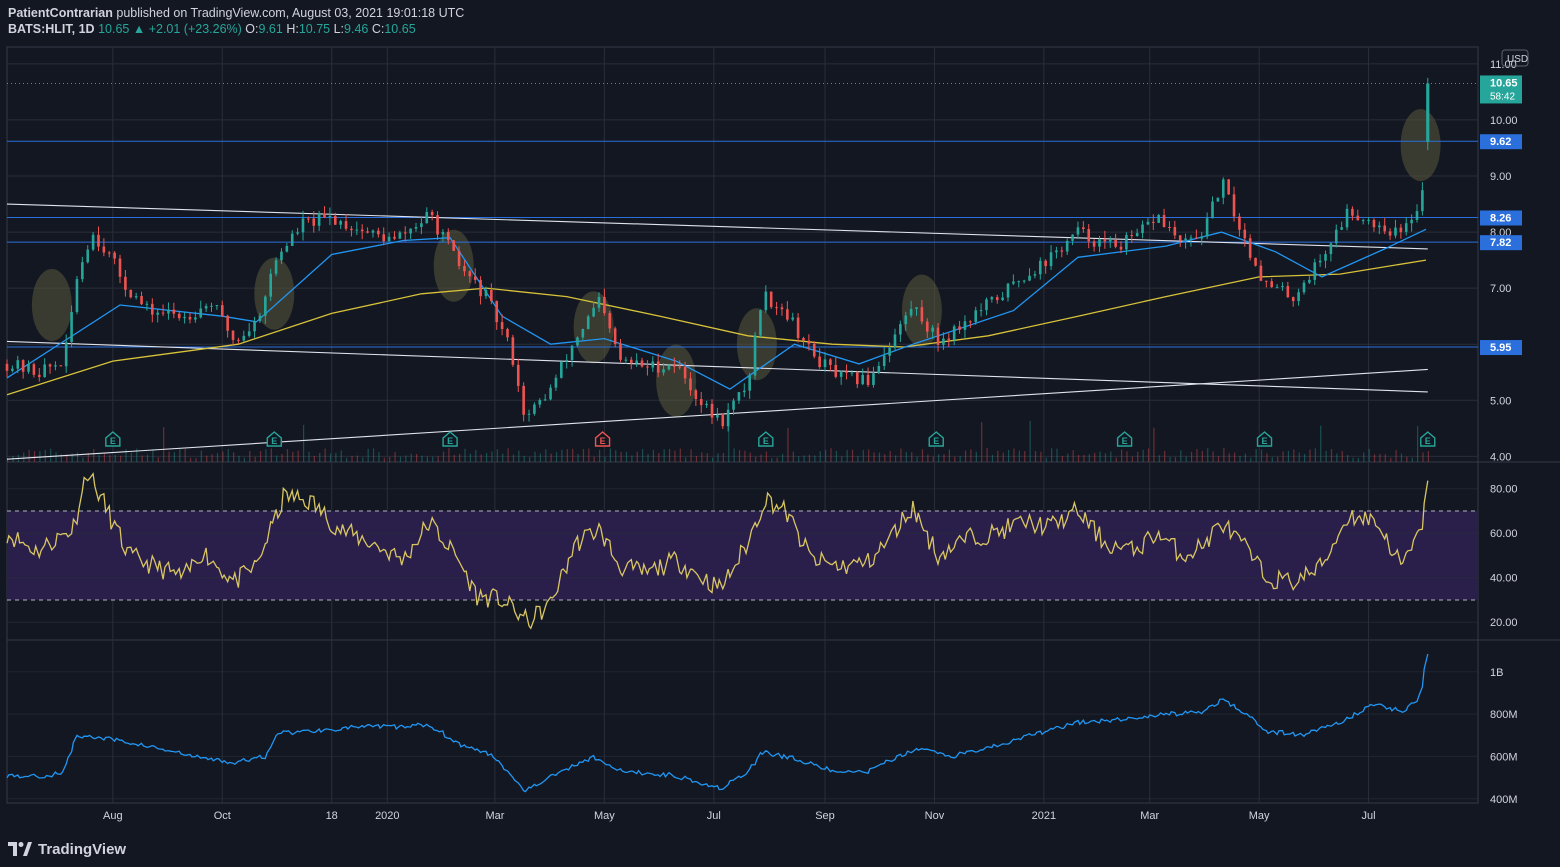 The width and height of the screenshot is (1560, 867). Describe the element at coordinates (825, 816) in the screenshot. I see `x-tick-label: Sep` at that location.